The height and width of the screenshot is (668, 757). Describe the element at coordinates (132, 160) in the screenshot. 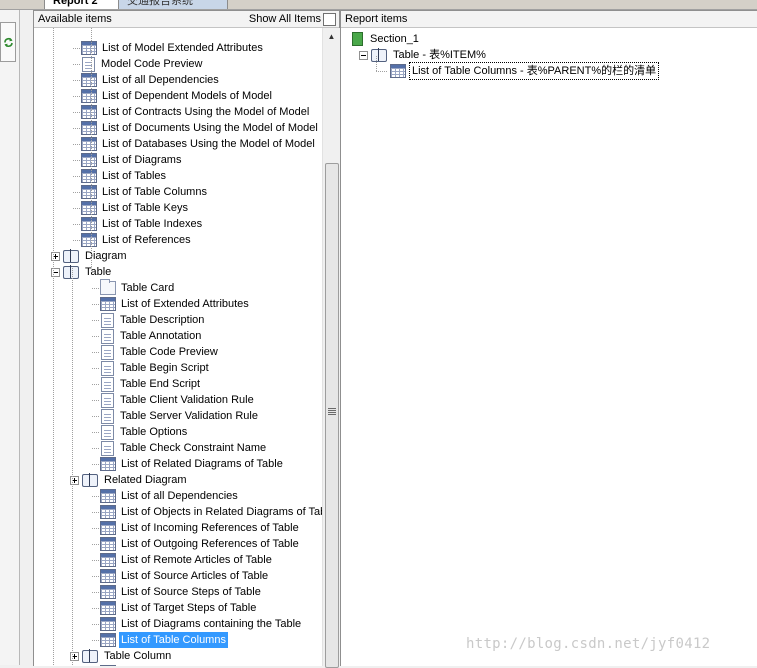

I see `tree-item: List of Diagrams` at that location.